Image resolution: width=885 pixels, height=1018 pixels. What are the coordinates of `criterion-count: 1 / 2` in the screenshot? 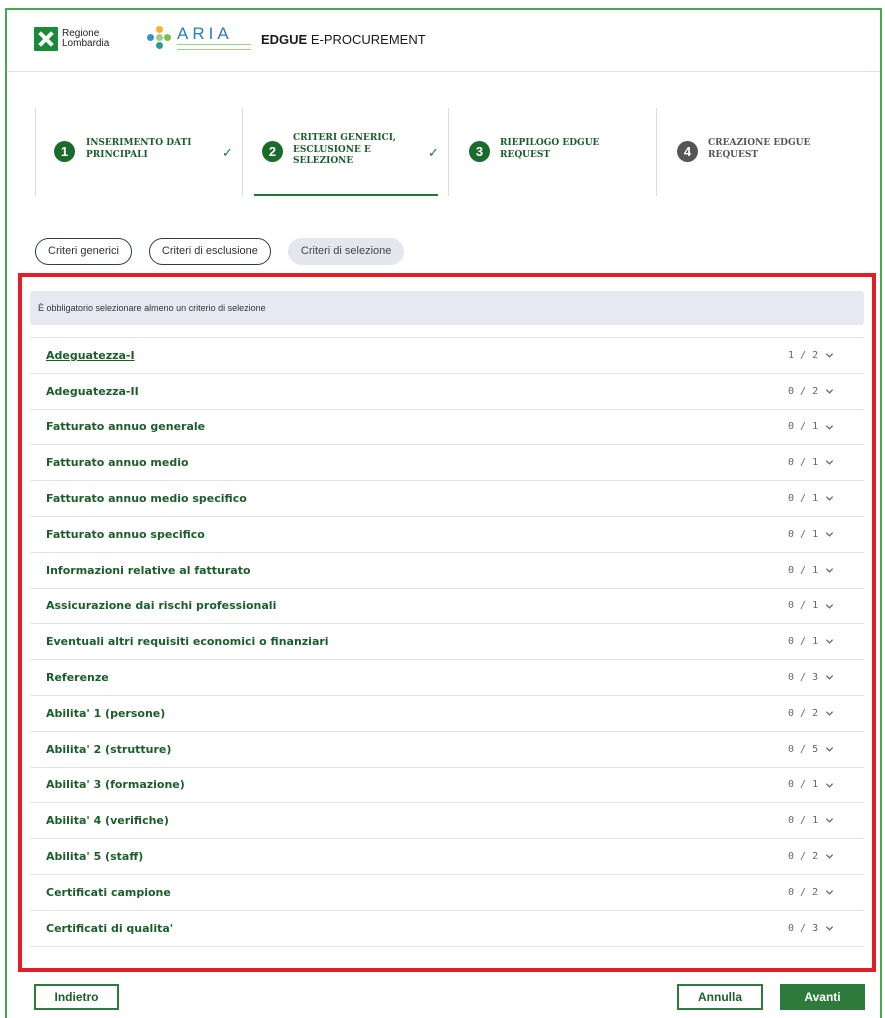 It's located at (803, 355).